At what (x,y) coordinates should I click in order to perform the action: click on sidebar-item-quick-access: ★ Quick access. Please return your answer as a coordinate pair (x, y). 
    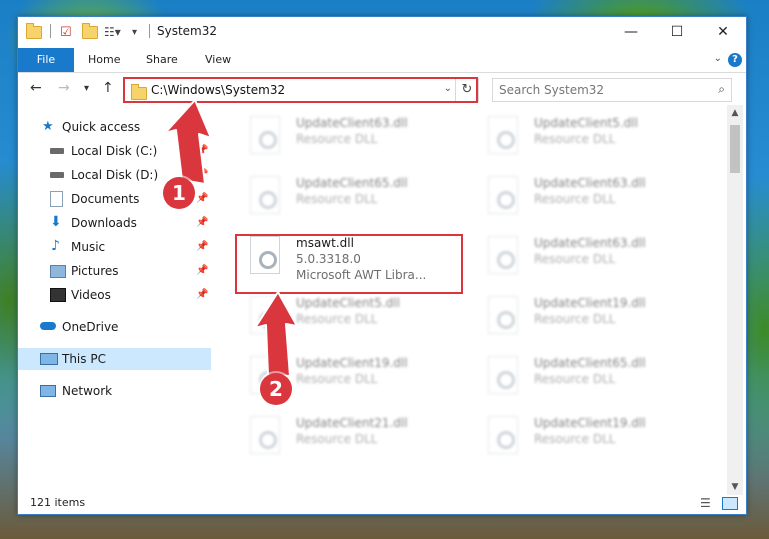
    Looking at the image, I should click on (114, 127).